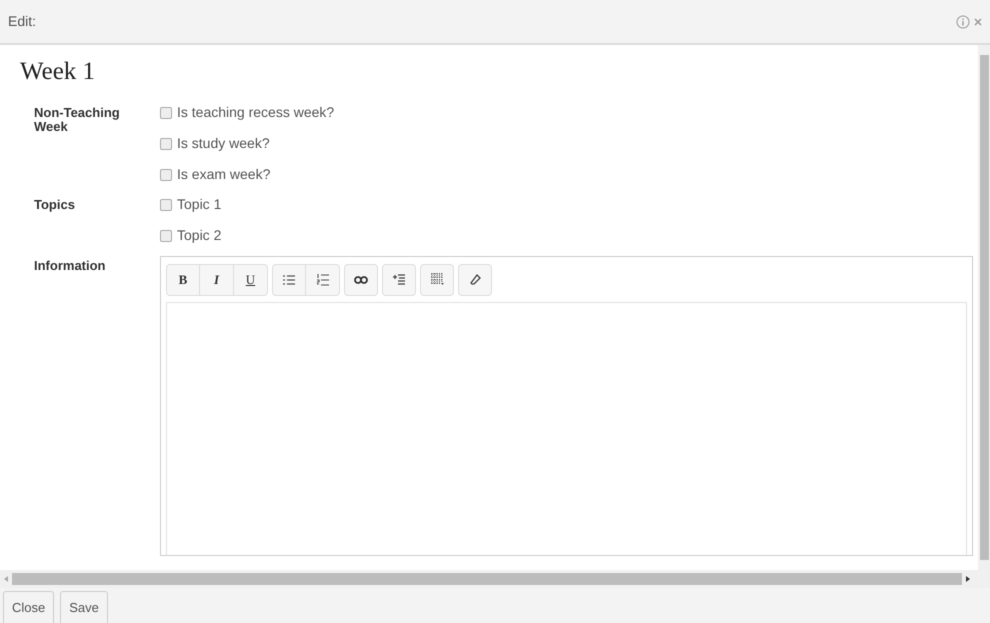 This screenshot has width=990, height=623. I want to click on underline-button: U, so click(251, 280).